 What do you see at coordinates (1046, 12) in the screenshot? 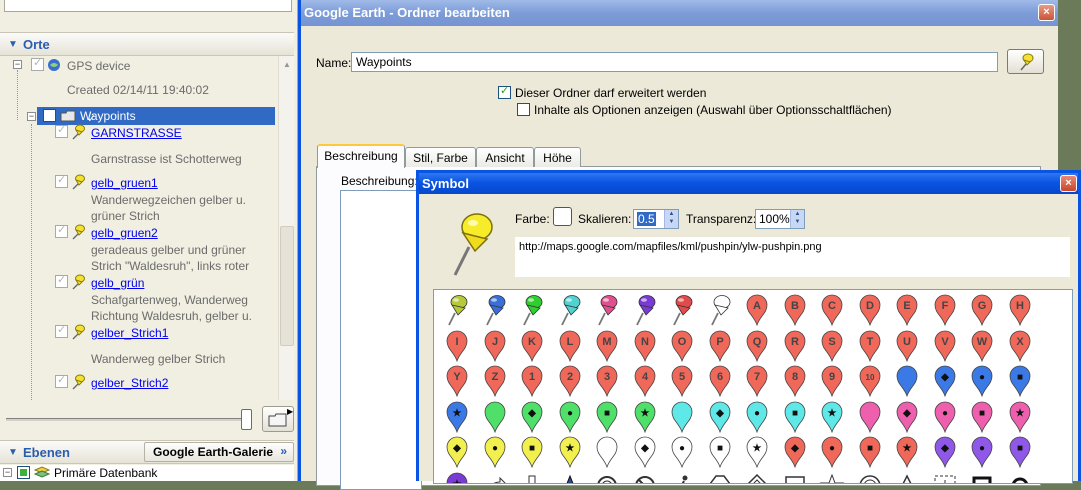
I see `close-icon: ×` at bounding box center [1046, 12].